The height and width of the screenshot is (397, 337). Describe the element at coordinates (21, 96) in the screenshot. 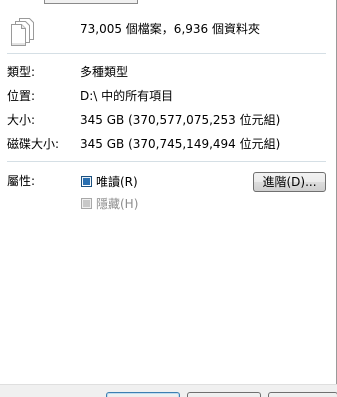

I see `location-label: 位置:` at that location.